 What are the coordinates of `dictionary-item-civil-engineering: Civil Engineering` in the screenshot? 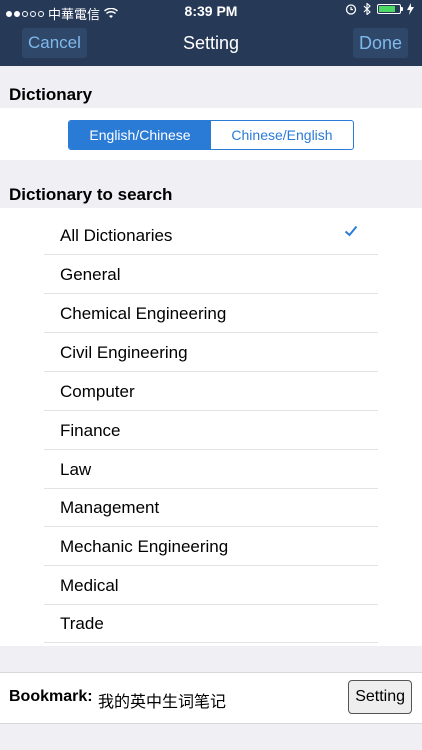 It's located at (211, 352).